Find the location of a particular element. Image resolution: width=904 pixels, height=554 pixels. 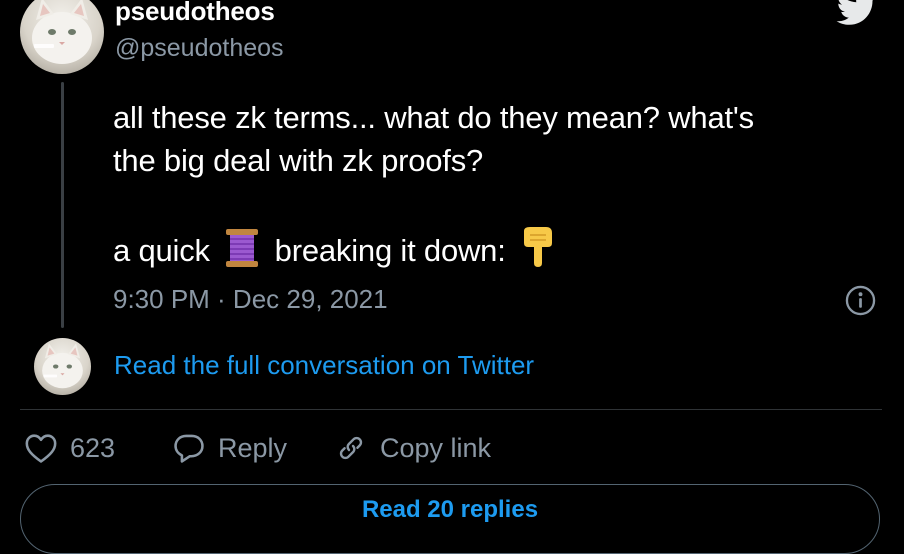

reply-label: Reply is located at coordinates (253, 447).